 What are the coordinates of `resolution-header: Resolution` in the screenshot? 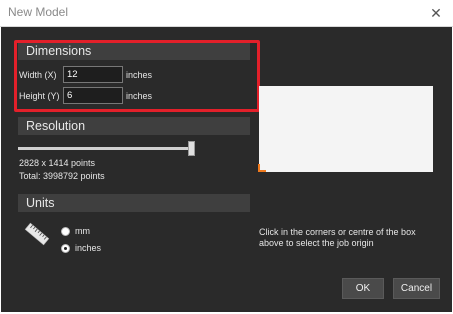 It's located at (134, 126).